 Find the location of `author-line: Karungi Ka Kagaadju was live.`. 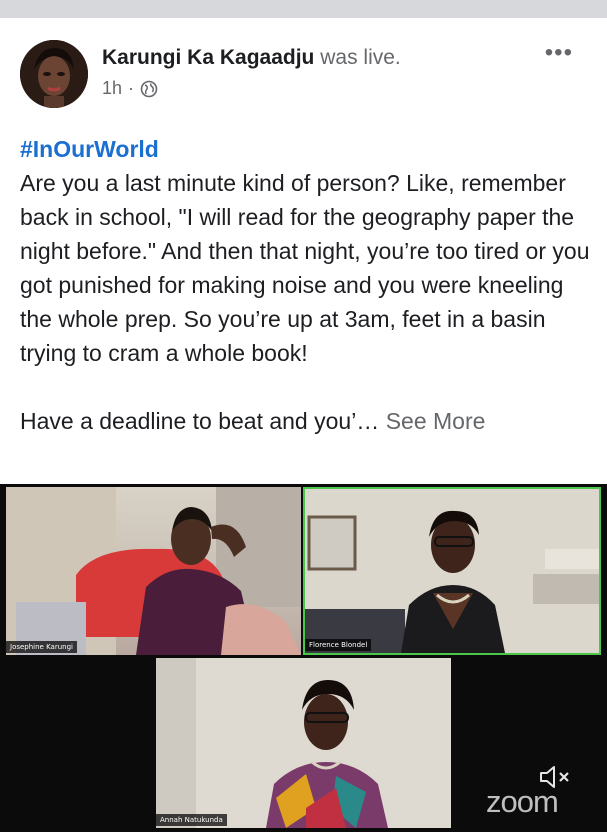

author-line: Karungi Ka Kagaadju was live. is located at coordinates (251, 58).